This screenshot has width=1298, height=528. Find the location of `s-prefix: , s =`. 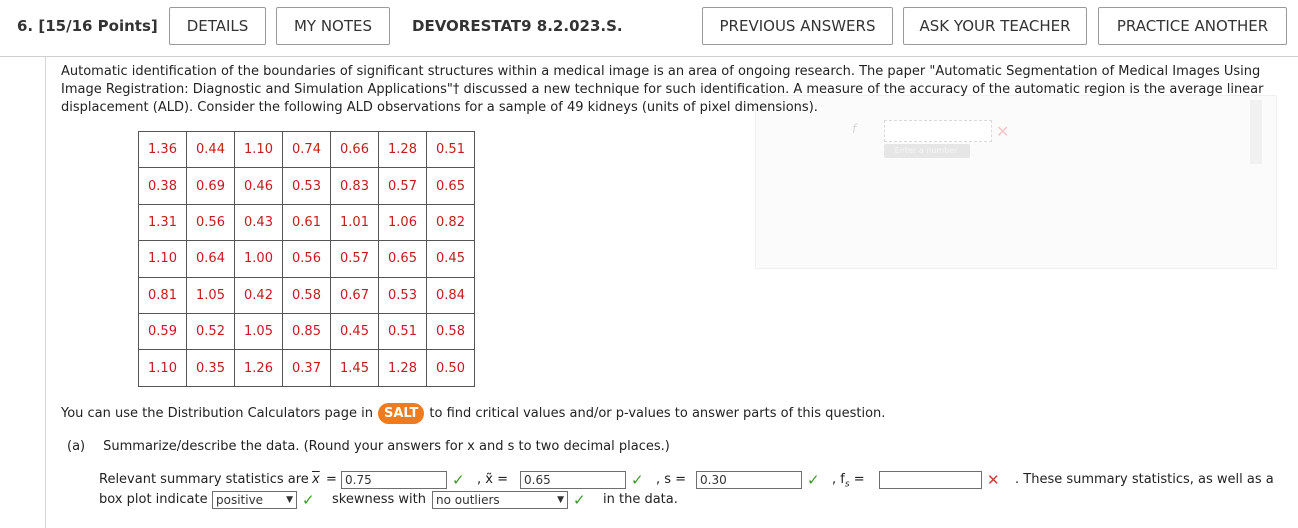

s-prefix: , s = is located at coordinates (671, 479).